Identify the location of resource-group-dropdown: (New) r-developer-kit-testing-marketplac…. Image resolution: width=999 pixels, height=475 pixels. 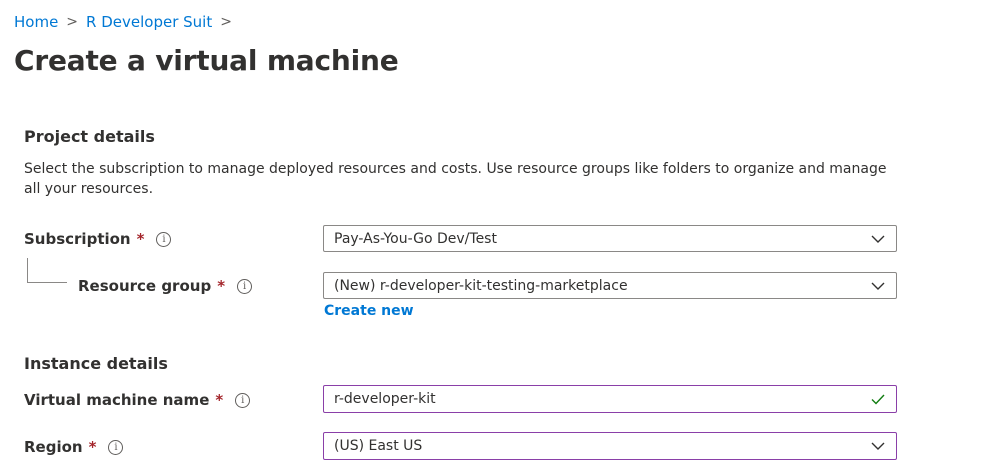
(610, 285).